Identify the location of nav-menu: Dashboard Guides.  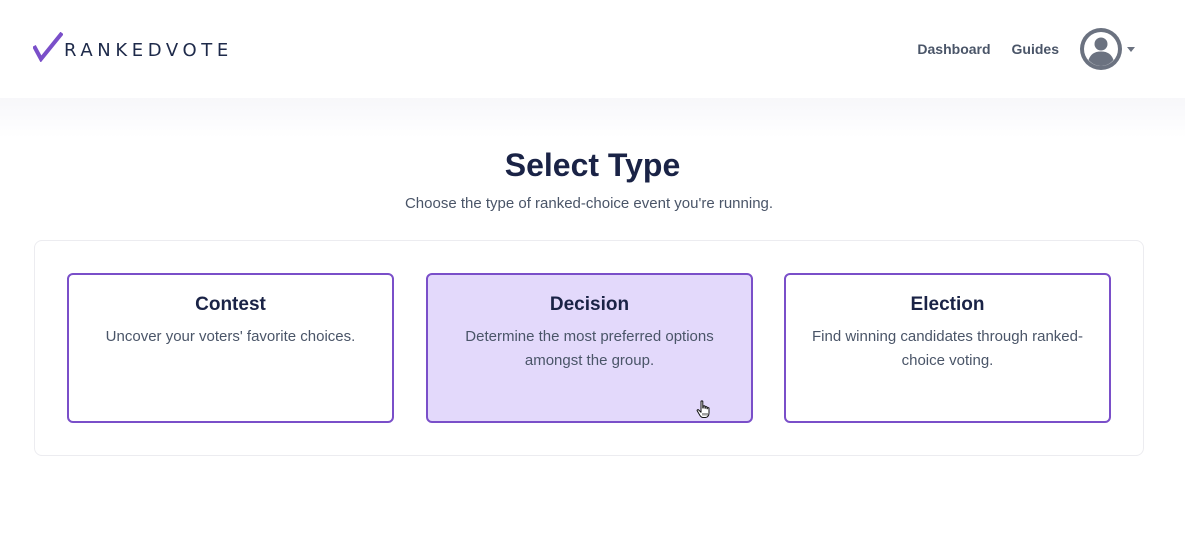
(1026, 49).